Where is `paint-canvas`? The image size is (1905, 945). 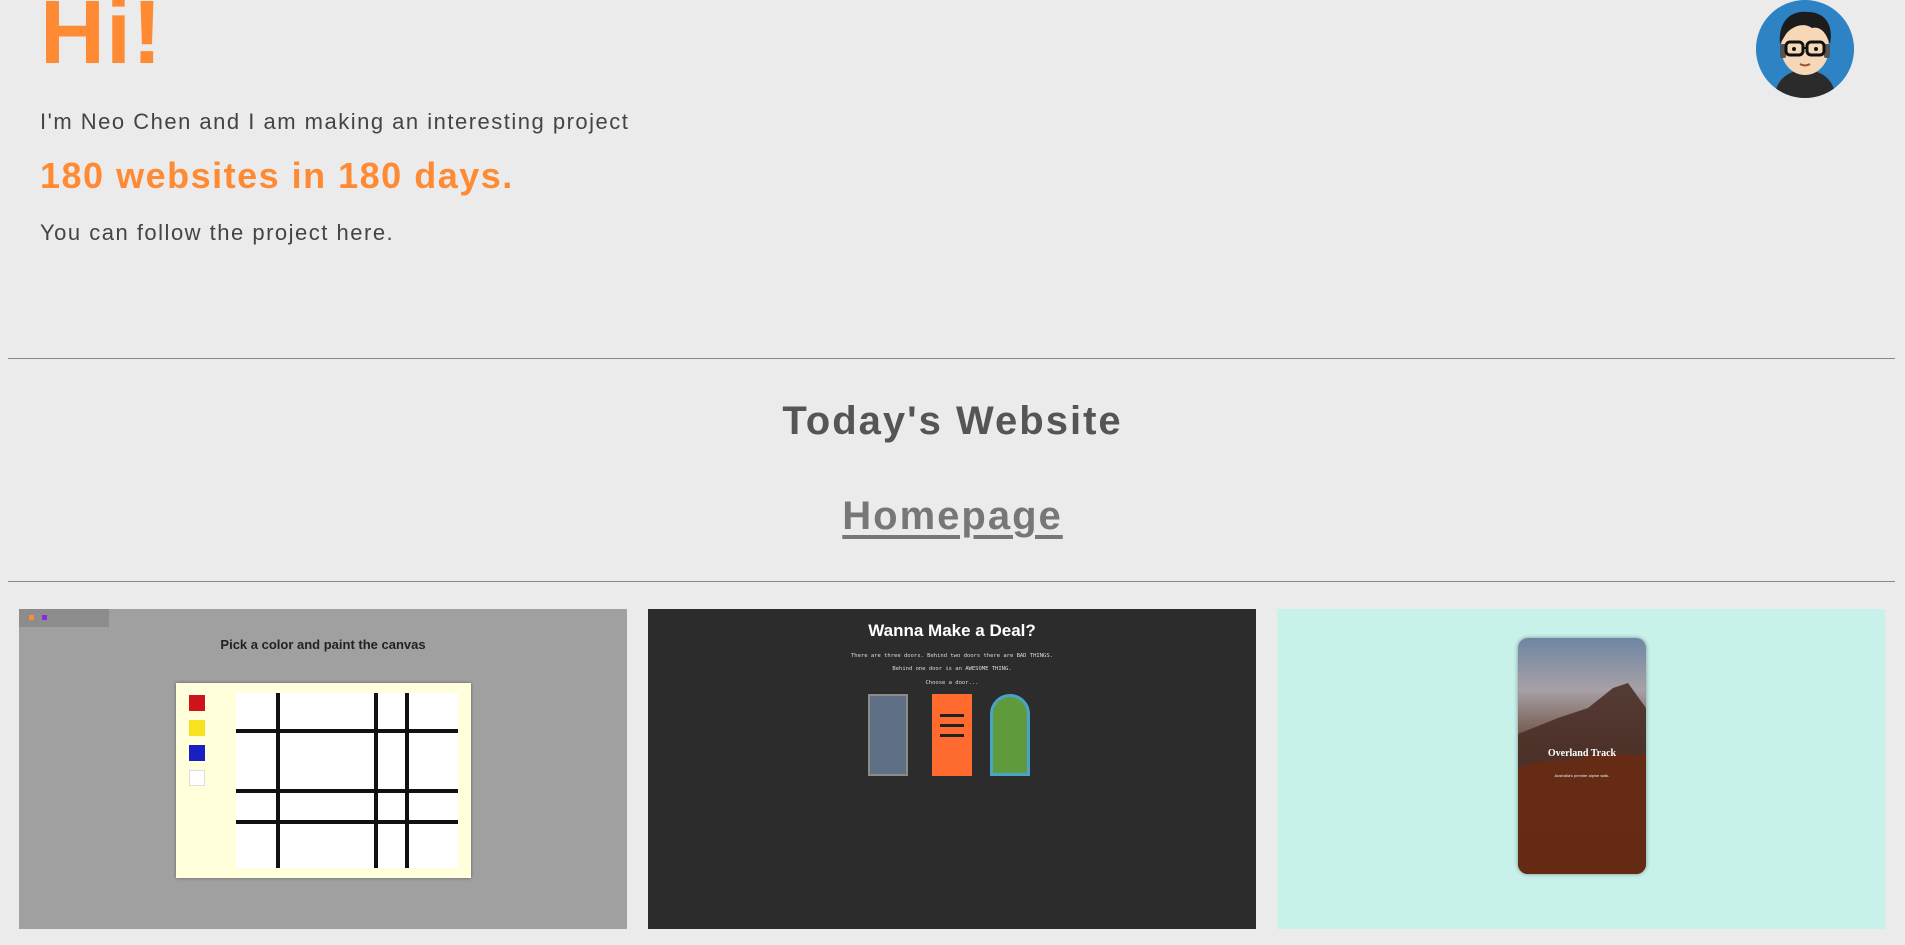
paint-canvas is located at coordinates (347, 780).